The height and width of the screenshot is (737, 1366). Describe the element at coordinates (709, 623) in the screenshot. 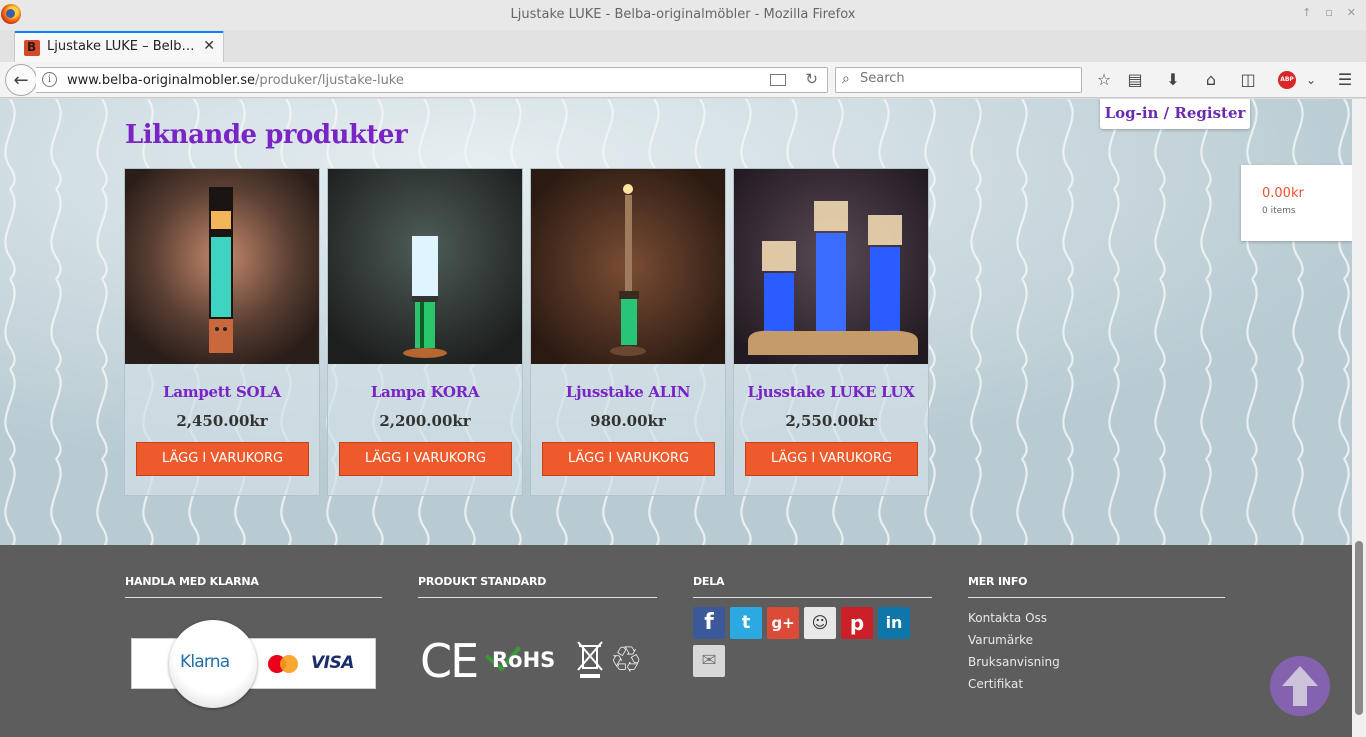

I see `facebook-icon: f` at that location.